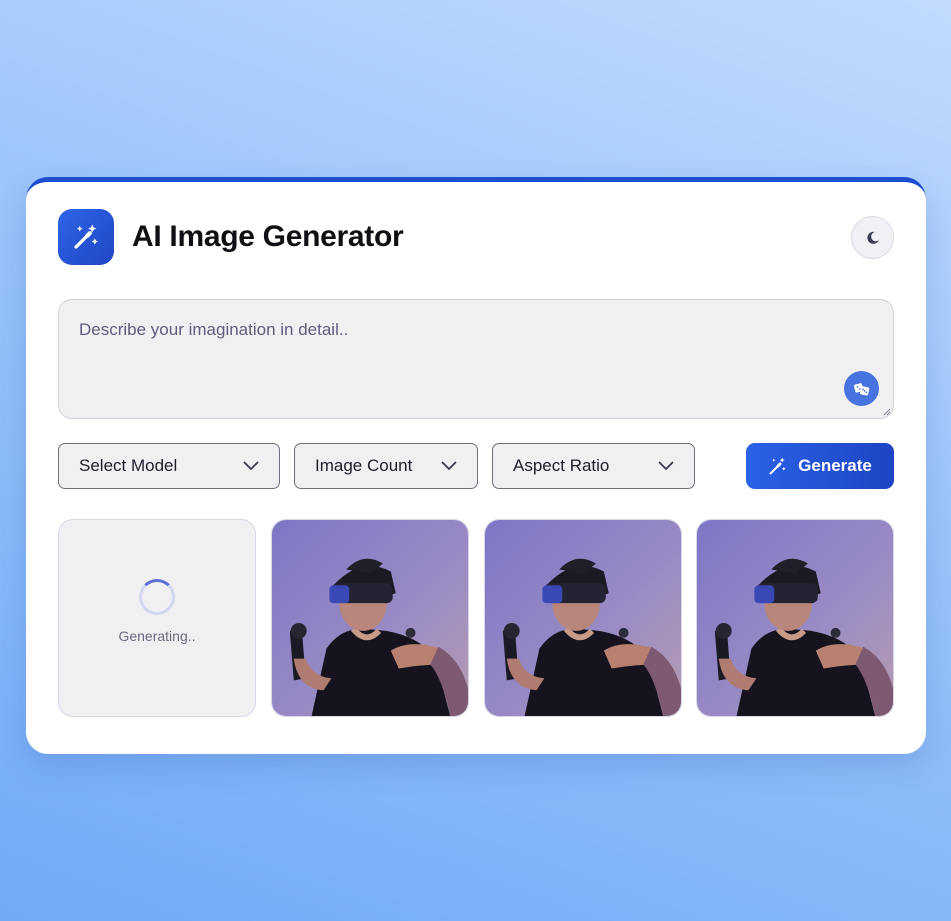 The image size is (951, 921). Describe the element at coordinates (561, 465) in the screenshot. I see `aspect-ratio-select-label: Aspect Ratio` at that location.